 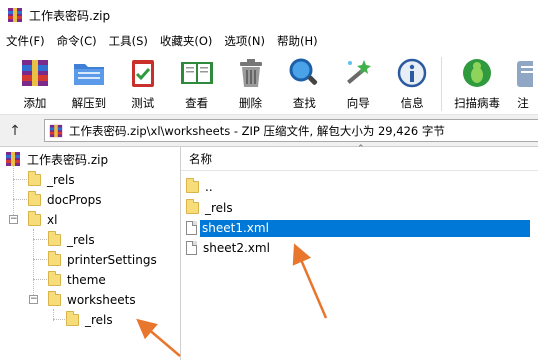 What do you see at coordinates (269, 15) in the screenshot?
I see `title-bar: 工作表密码.zip` at bounding box center [269, 15].